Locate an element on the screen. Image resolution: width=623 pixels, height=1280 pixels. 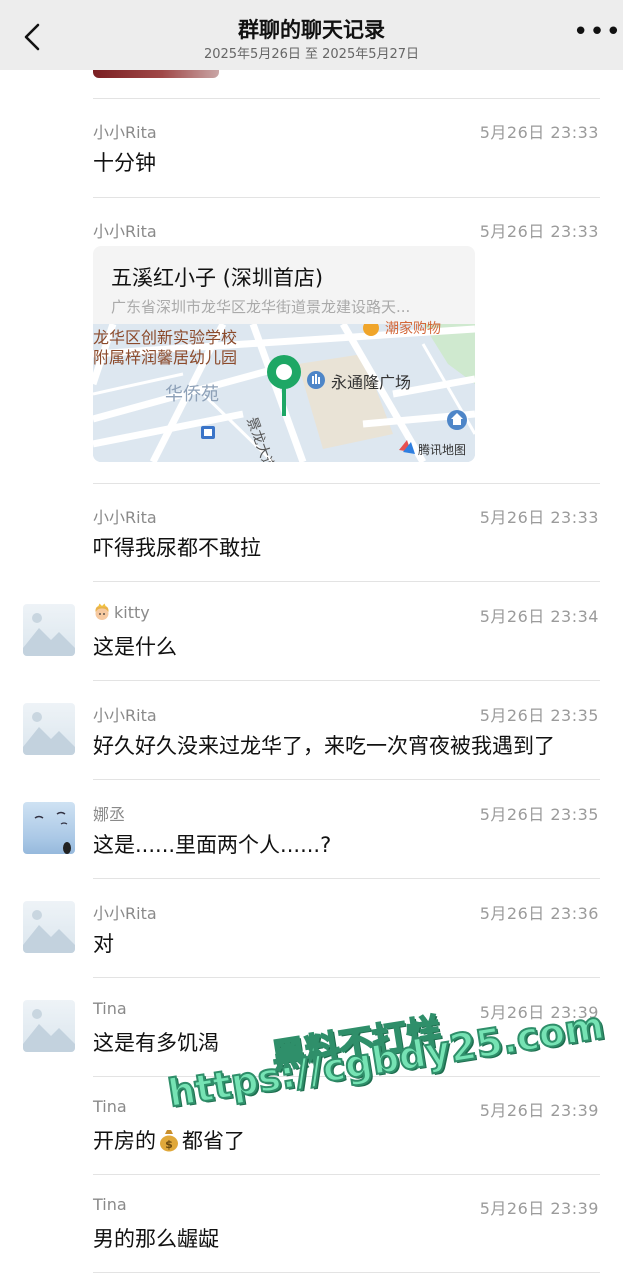
message-time: 5月26日 23:36 is located at coordinates (539, 913).